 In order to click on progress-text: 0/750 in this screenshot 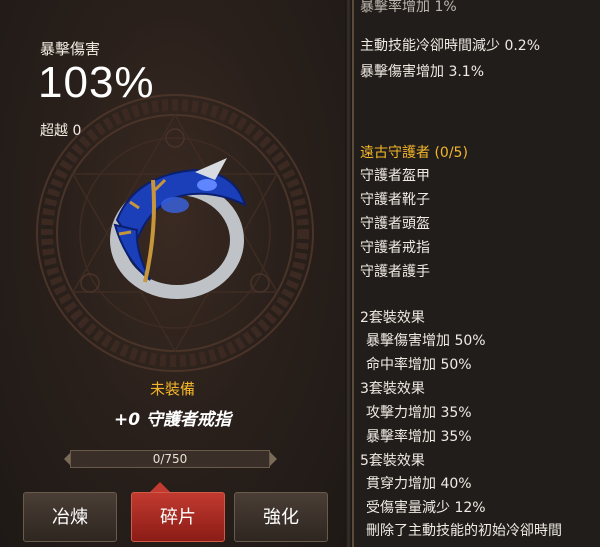, I will do `click(170, 459)`.